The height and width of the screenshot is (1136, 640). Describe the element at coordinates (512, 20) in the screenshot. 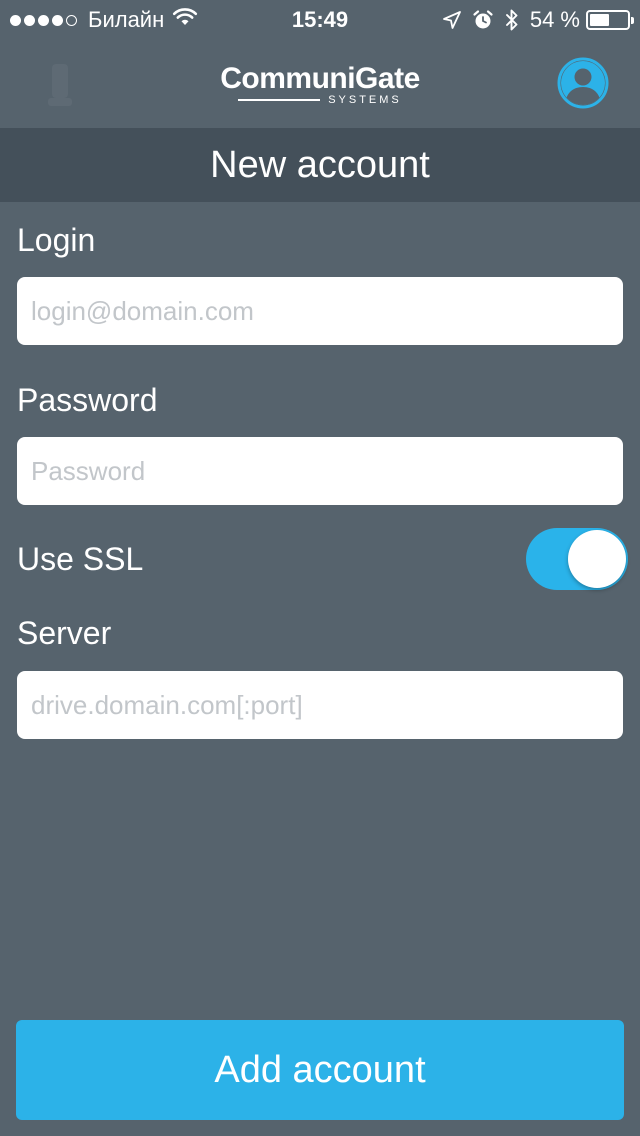

I see `bluetooth-icon` at that location.